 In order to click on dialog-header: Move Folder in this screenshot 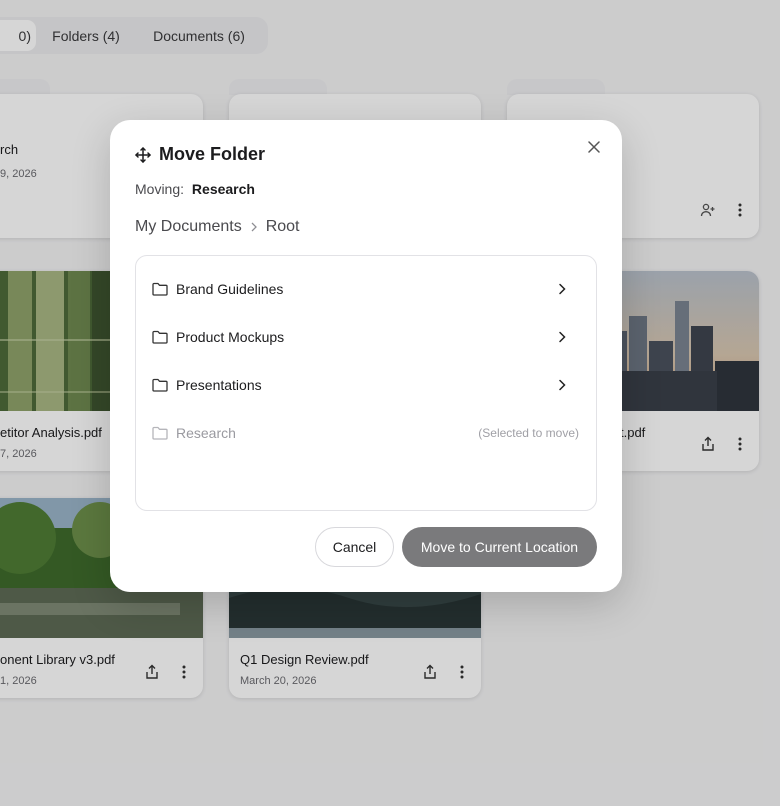, I will do `click(200, 154)`.